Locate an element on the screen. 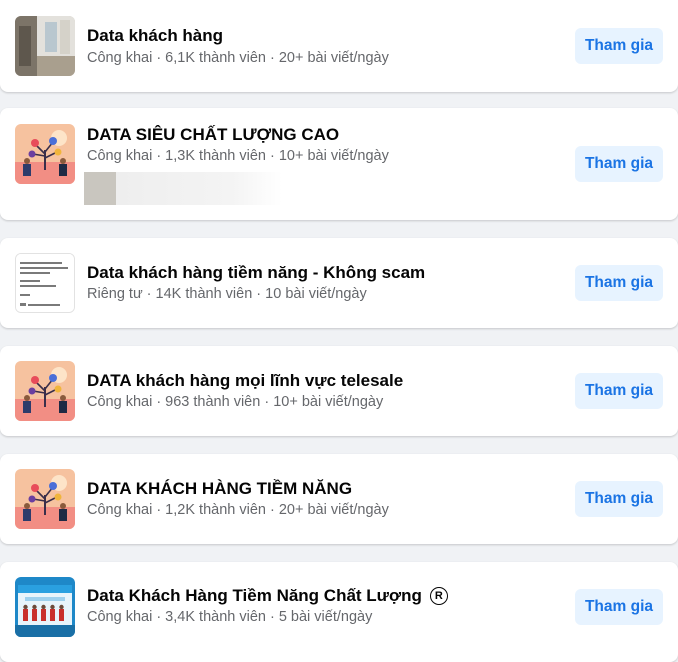  team-banner-icon is located at coordinates (45, 607).